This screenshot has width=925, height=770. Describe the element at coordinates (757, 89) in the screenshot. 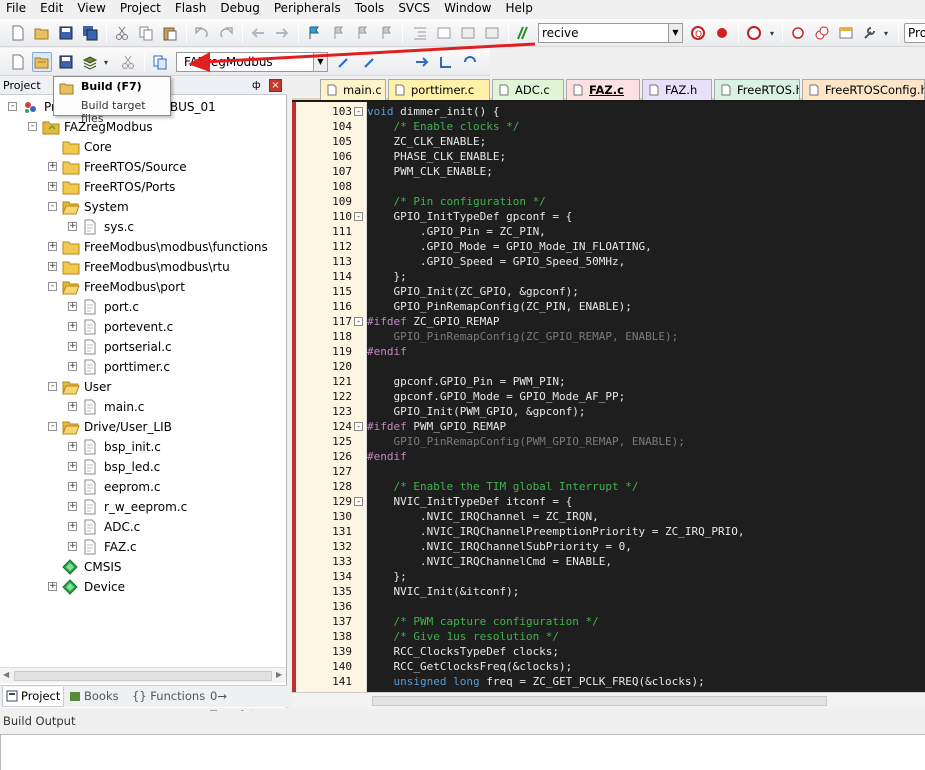

I see `tab-freertos-h: FreeRTOS.h` at that location.